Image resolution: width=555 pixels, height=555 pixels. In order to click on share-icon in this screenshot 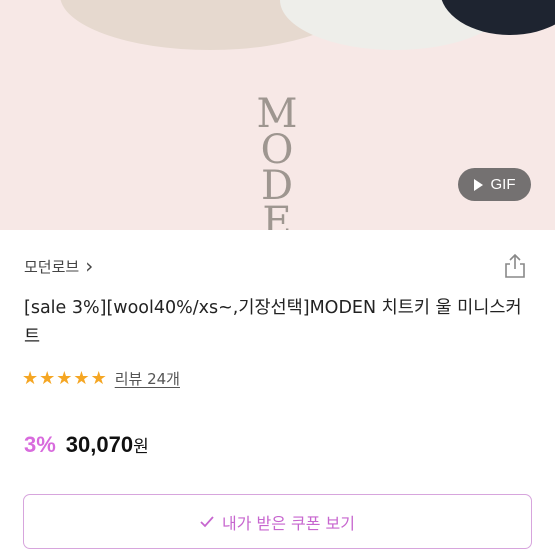, I will do `click(515, 266)`.